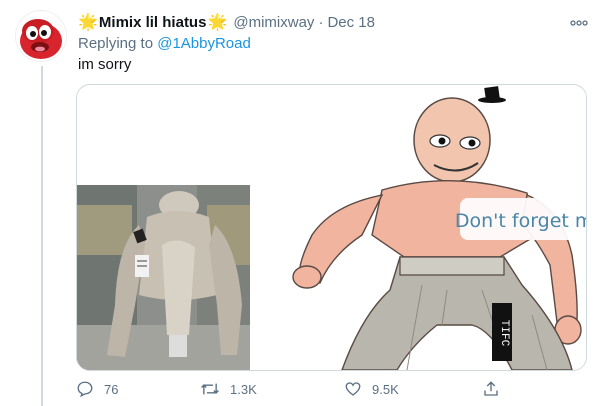 The width and height of the screenshot is (602, 406). Describe the element at coordinates (204, 43) in the screenshot. I see `replying-to-handle: @1AbbyRoad` at that location.